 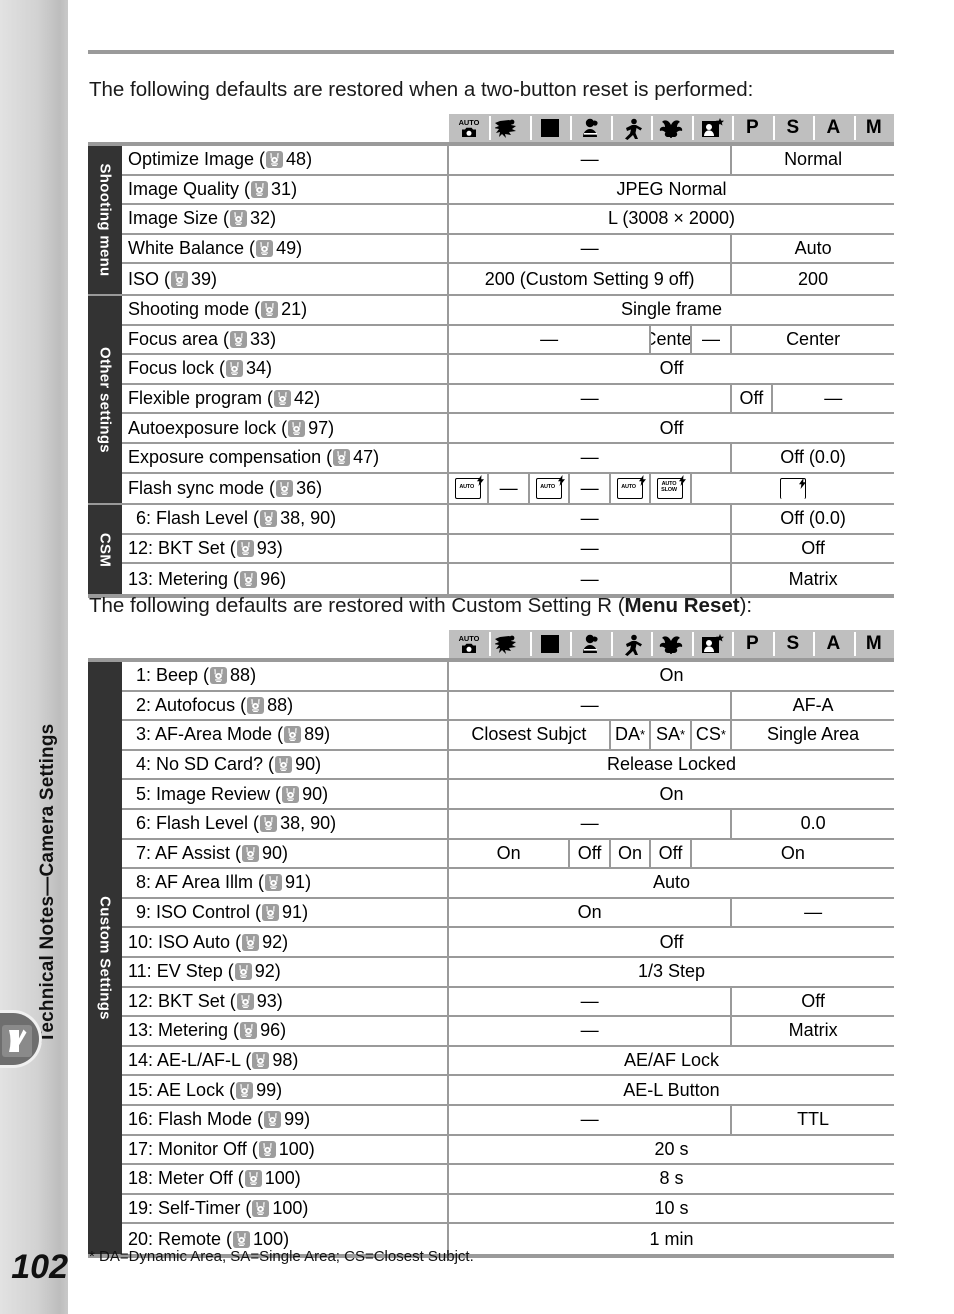 What do you see at coordinates (285, 676) in the screenshot?
I see `setting-name-cell: 1: Beep (88)` at bounding box center [285, 676].